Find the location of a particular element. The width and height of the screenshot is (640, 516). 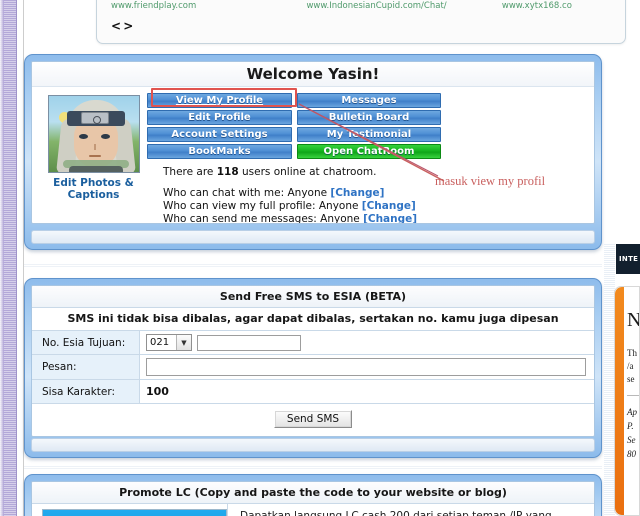

avatar is located at coordinates (93, 134).